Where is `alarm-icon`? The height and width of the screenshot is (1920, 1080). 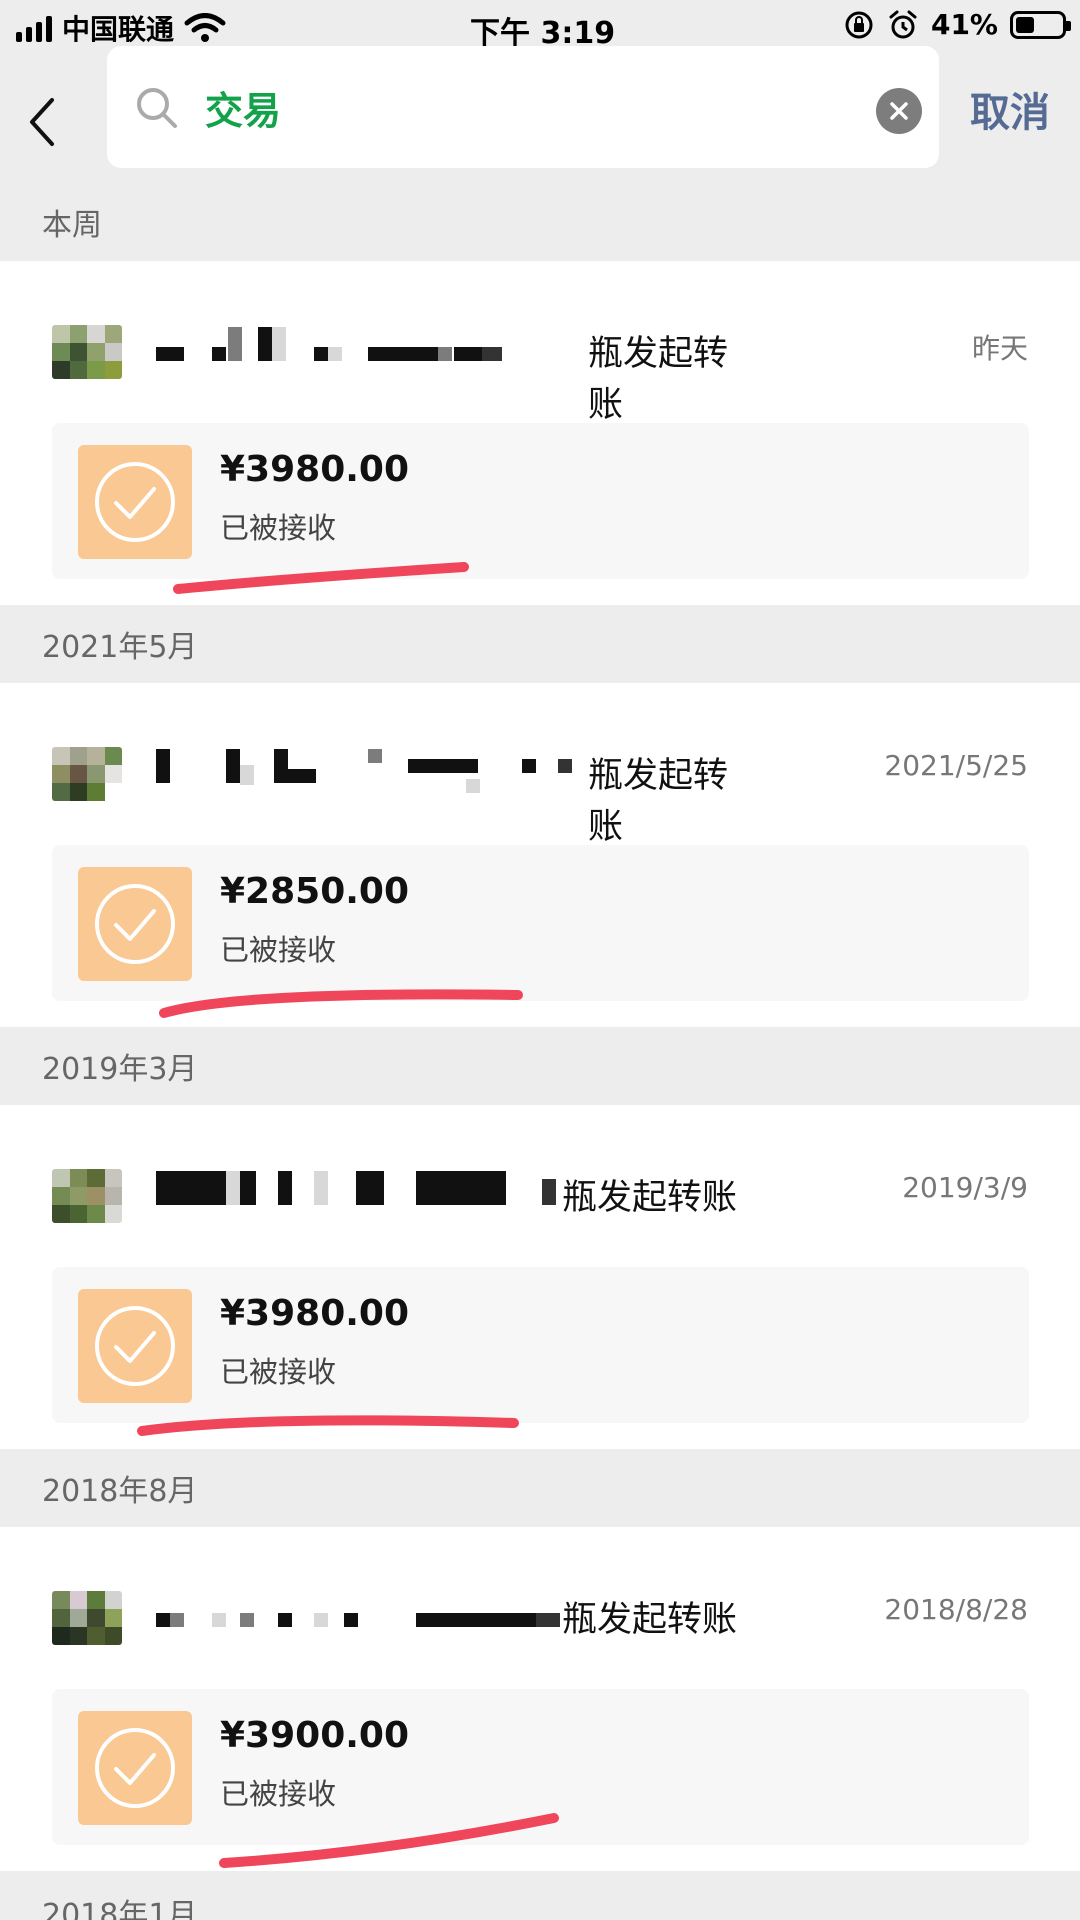
alarm-icon is located at coordinates (903, 24).